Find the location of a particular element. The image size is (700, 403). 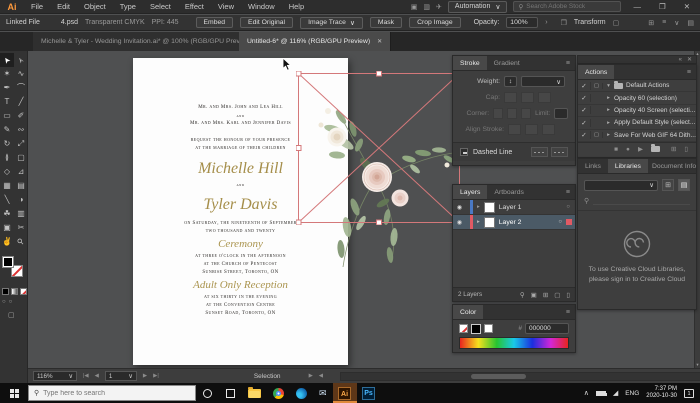

workspace-menu-icon: ≡ is located at coordinates (664, 23).